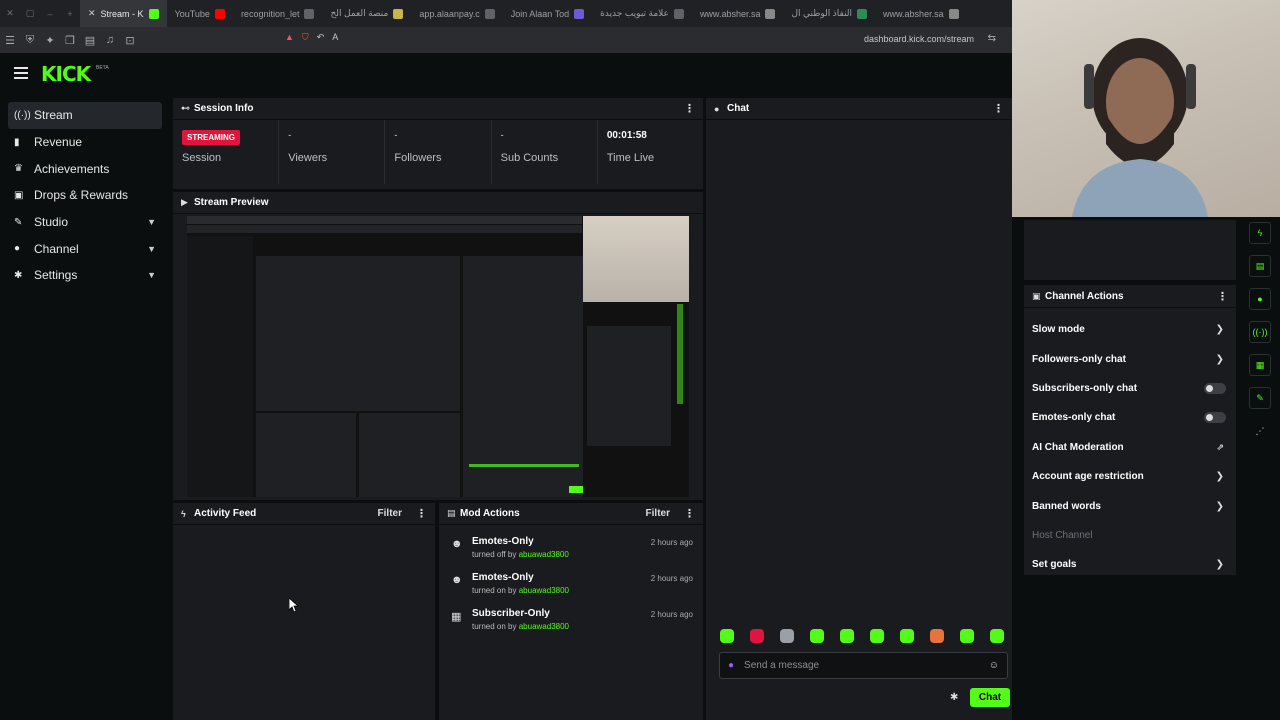  I want to click on sidebar-item-studio: ✎ Studio ▼, so click(85, 222).